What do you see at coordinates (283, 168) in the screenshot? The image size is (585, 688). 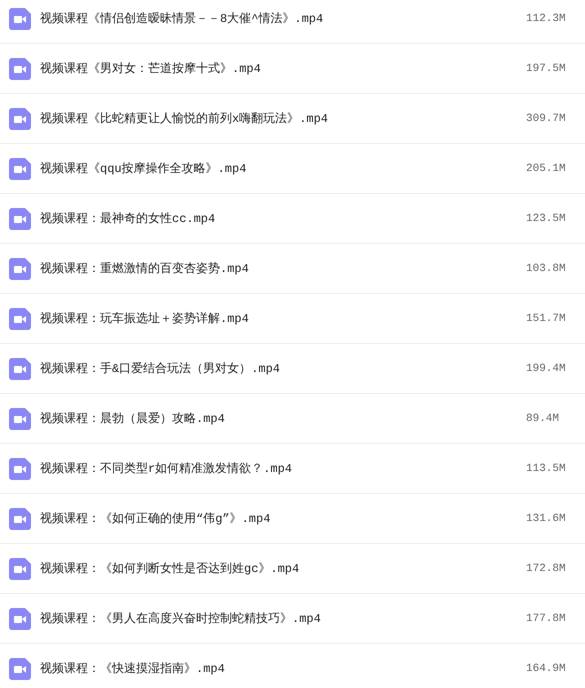 I see `file-name: 视频课程《qqu按摩操作全攻略》.mp4` at bounding box center [283, 168].